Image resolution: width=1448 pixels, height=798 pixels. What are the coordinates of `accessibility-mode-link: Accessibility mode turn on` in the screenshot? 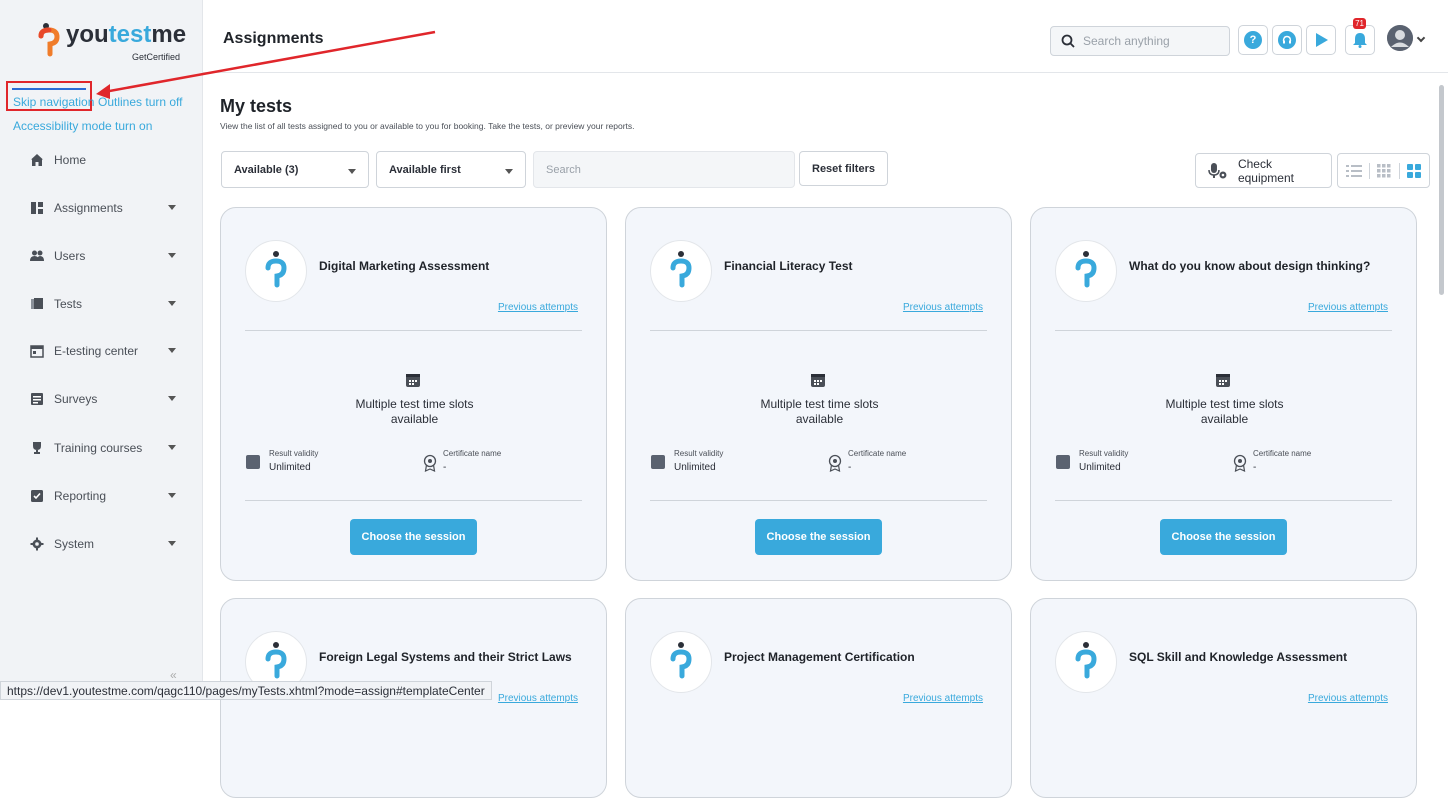 It's located at (82, 126).